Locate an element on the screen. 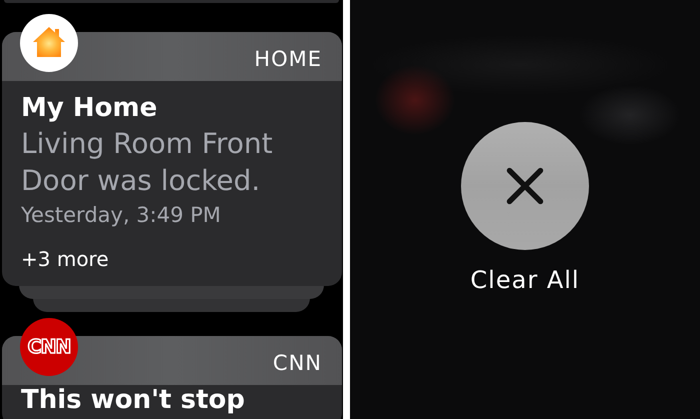  clear-all-label: Clear All is located at coordinates (525, 280).